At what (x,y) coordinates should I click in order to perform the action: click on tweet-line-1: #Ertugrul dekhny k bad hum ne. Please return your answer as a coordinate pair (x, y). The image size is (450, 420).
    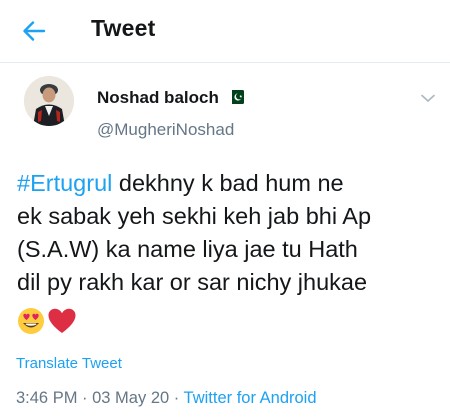
    Looking at the image, I should click on (229, 183).